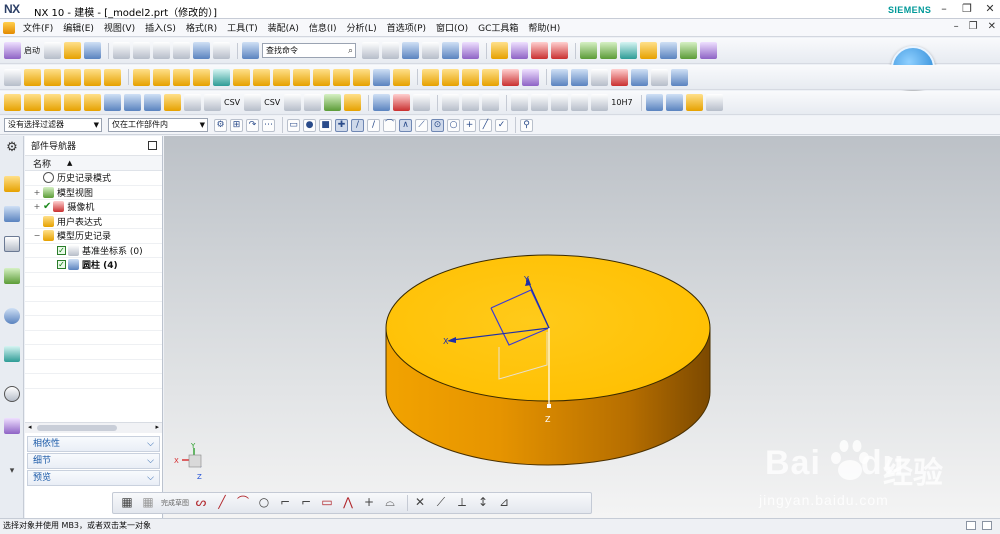 The image size is (1000, 534). What do you see at coordinates (250, 50) in the screenshot?
I see `command-finder-icon` at bounding box center [250, 50].